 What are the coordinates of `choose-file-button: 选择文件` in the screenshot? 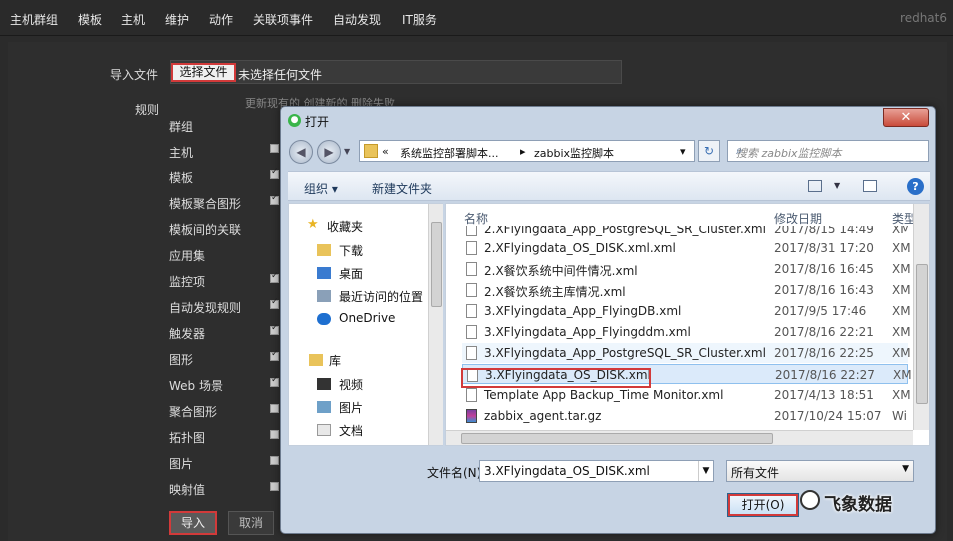 It's located at (203, 72).